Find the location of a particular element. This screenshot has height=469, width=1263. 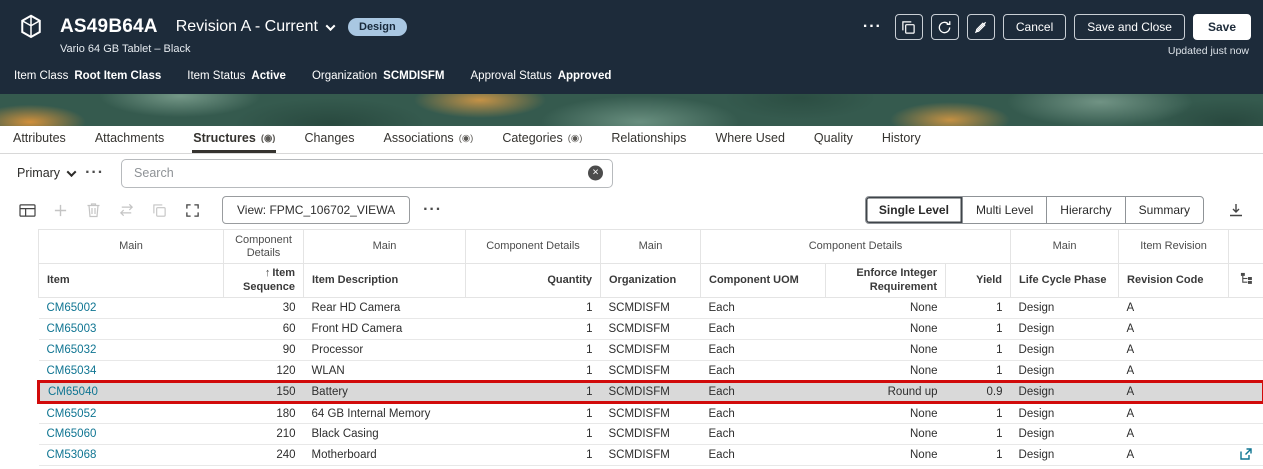

info-label: Organization is located at coordinates (344, 76).